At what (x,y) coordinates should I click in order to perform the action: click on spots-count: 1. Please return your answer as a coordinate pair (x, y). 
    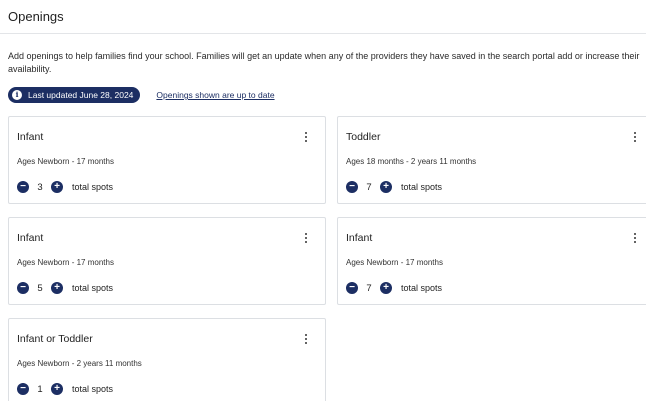
    Looking at the image, I should click on (40, 389).